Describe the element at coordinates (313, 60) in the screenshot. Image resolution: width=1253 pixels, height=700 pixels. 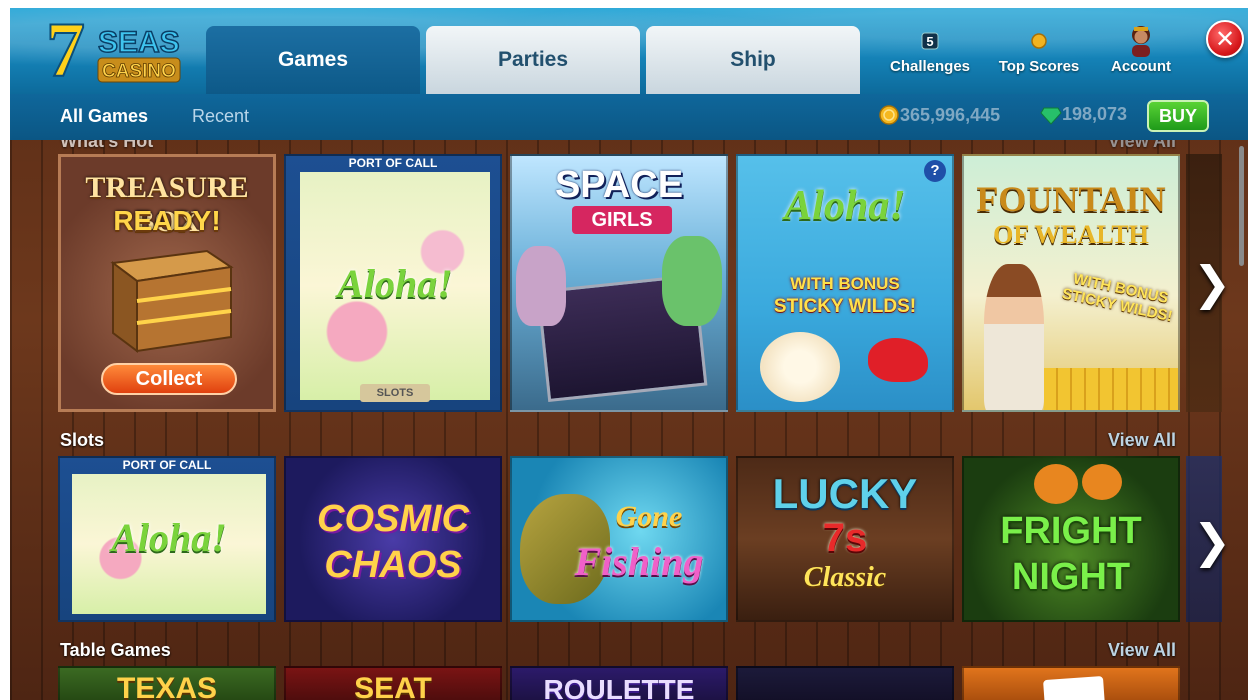
I see `tab-games: Games` at that location.